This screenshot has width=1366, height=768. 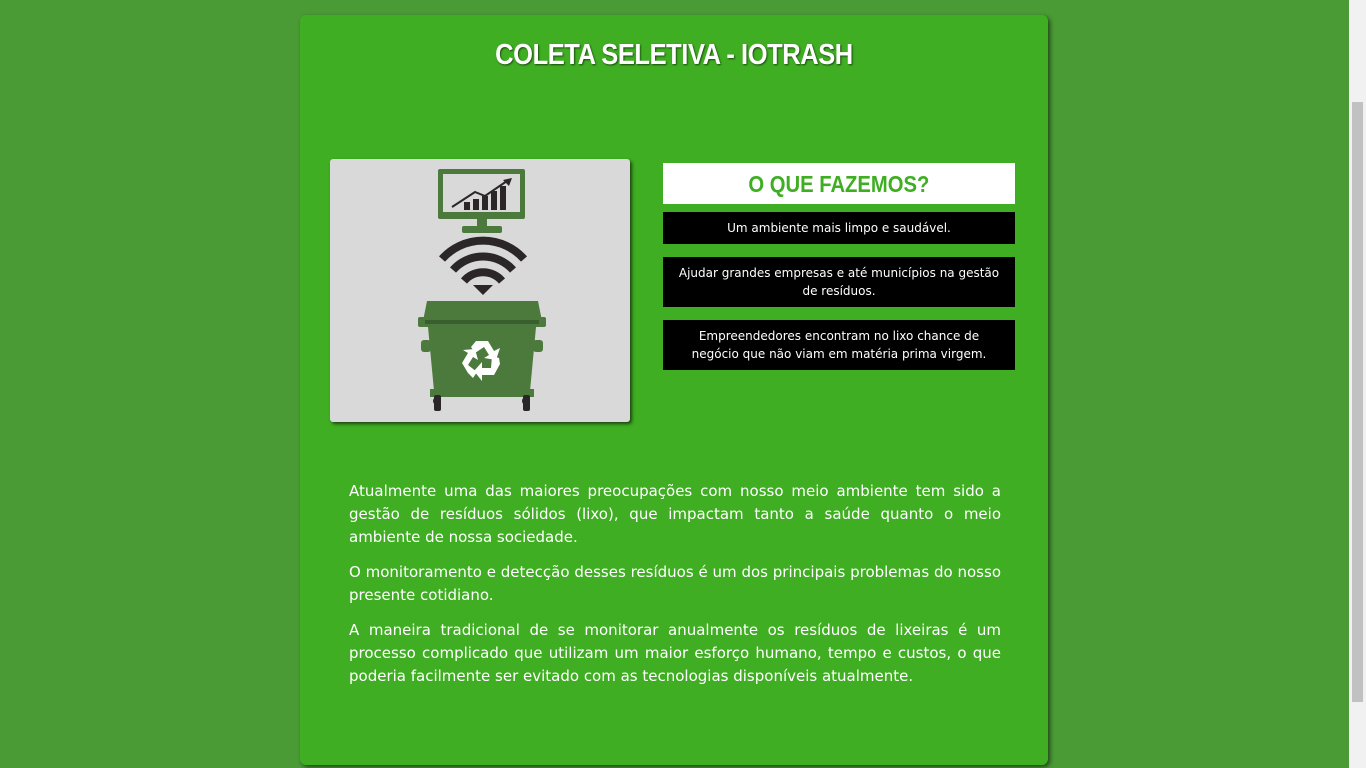 What do you see at coordinates (481, 201) in the screenshot?
I see `monitor-chart-icon` at bounding box center [481, 201].